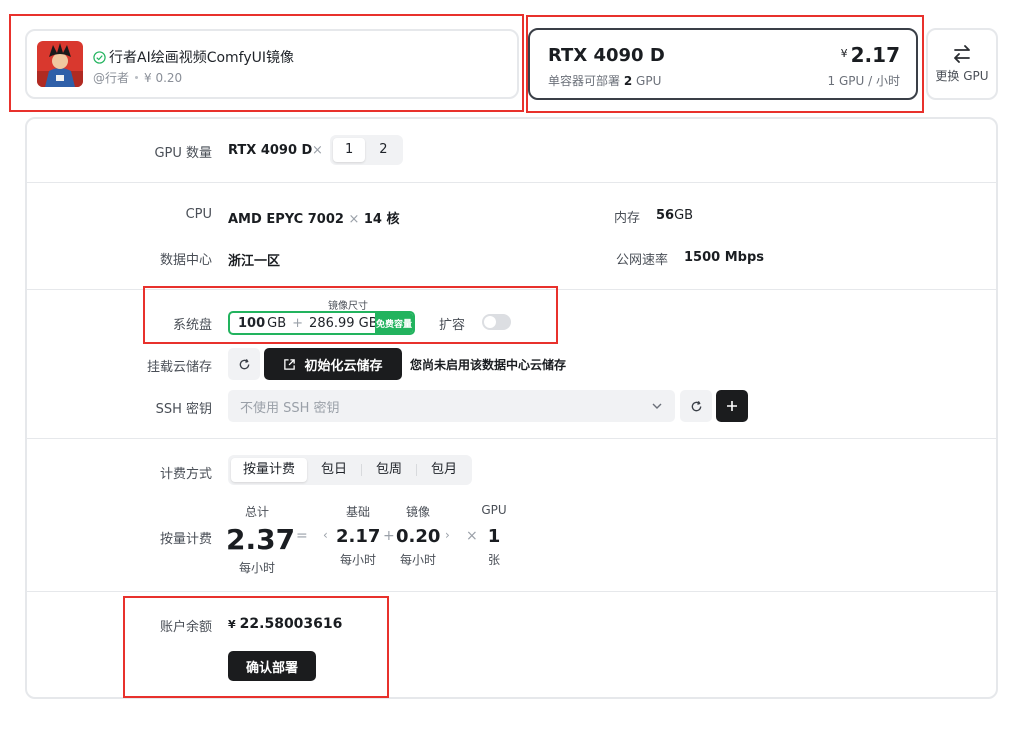 This screenshot has width=1031, height=745. What do you see at coordinates (372, 219) in the screenshot?
I see `cpu-cores: 14` at bounding box center [372, 219].